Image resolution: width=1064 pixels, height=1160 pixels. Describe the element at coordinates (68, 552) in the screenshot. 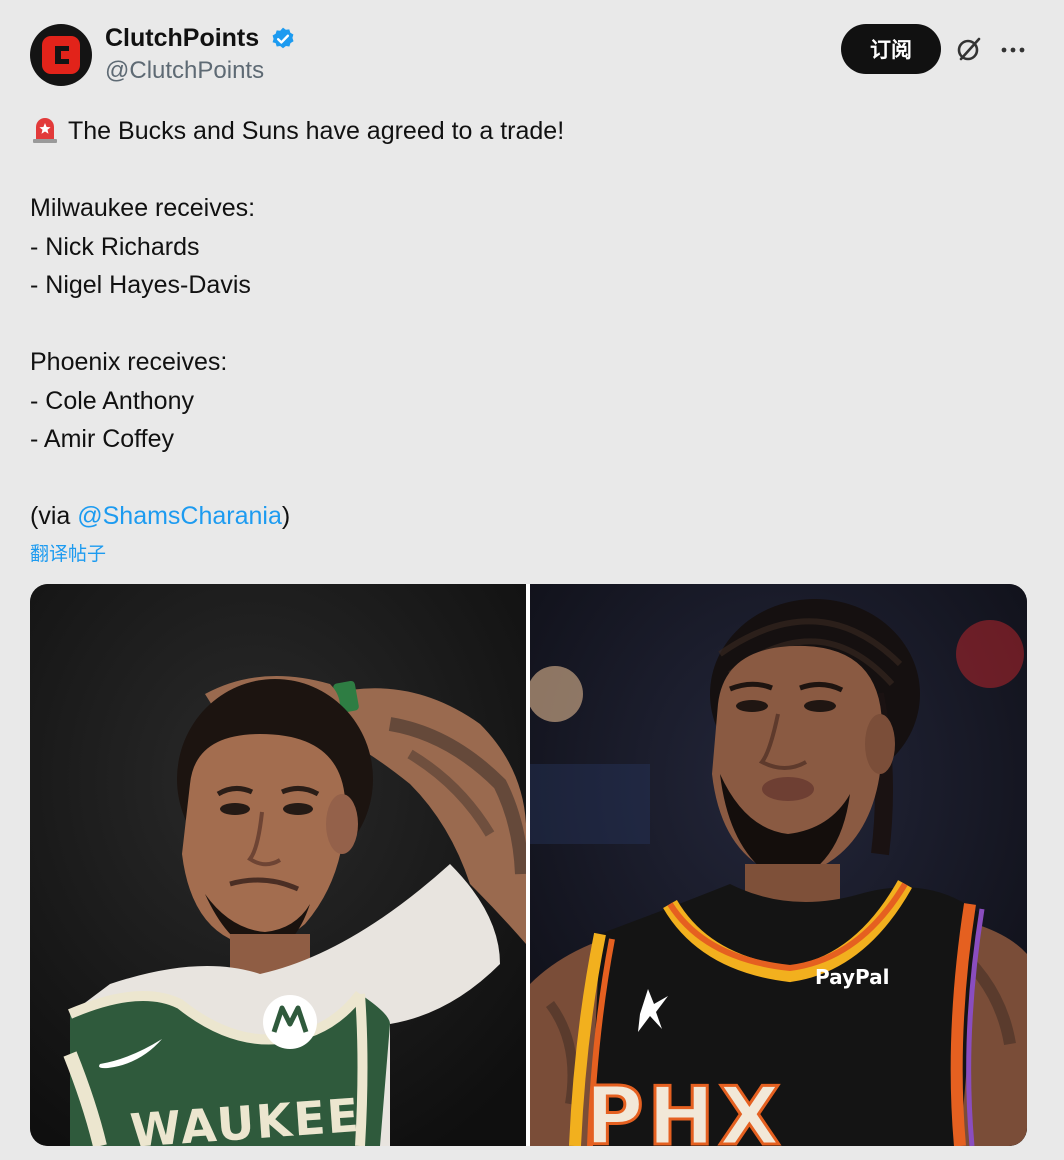

I see `translate-post-link: 翻译帖子` at that location.